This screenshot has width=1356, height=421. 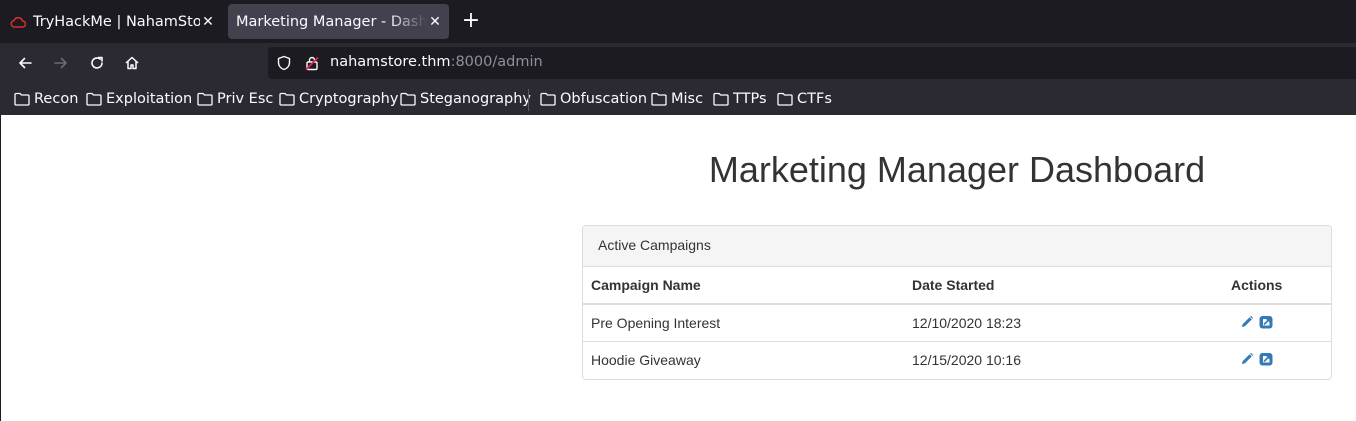 I want to click on table-row: Pre Opening Interest 12/10/2020 18:23, so click(x=957, y=323).